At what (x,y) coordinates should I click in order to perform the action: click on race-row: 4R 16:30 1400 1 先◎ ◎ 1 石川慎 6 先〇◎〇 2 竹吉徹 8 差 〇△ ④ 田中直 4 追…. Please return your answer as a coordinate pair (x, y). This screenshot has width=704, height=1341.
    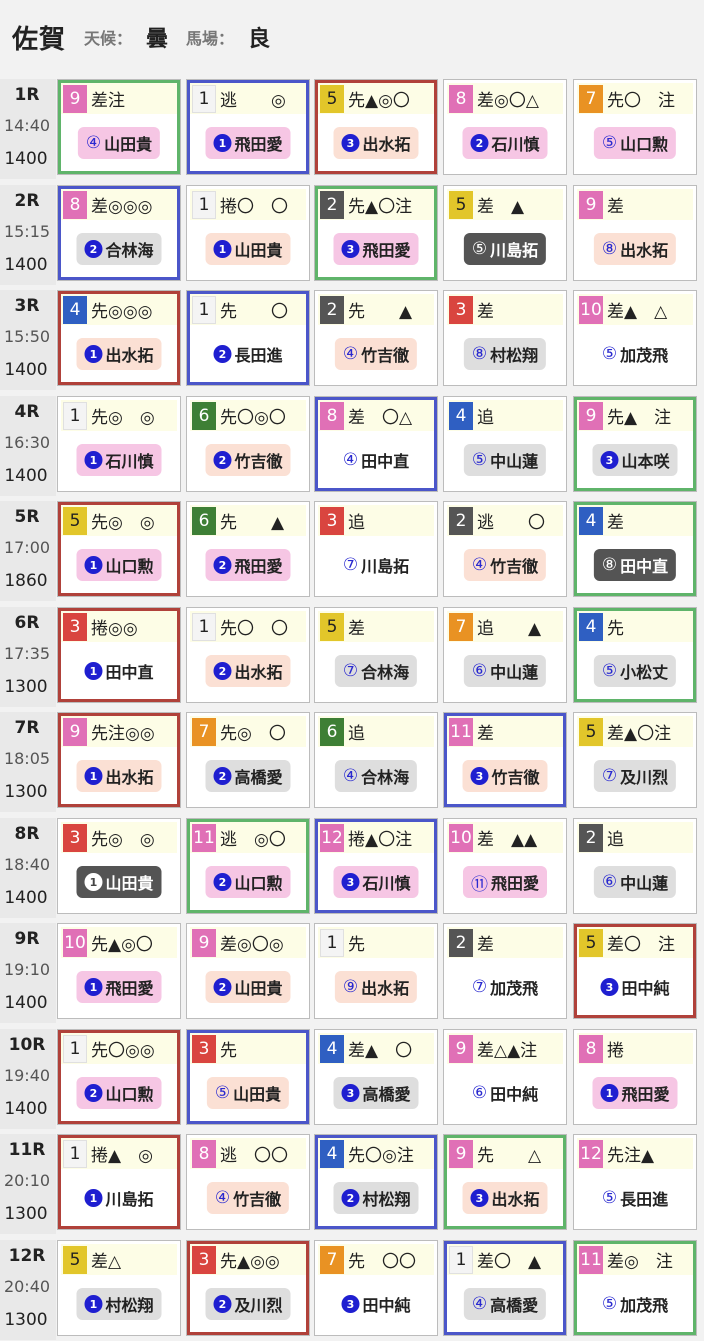
    Looking at the image, I should click on (352, 446).